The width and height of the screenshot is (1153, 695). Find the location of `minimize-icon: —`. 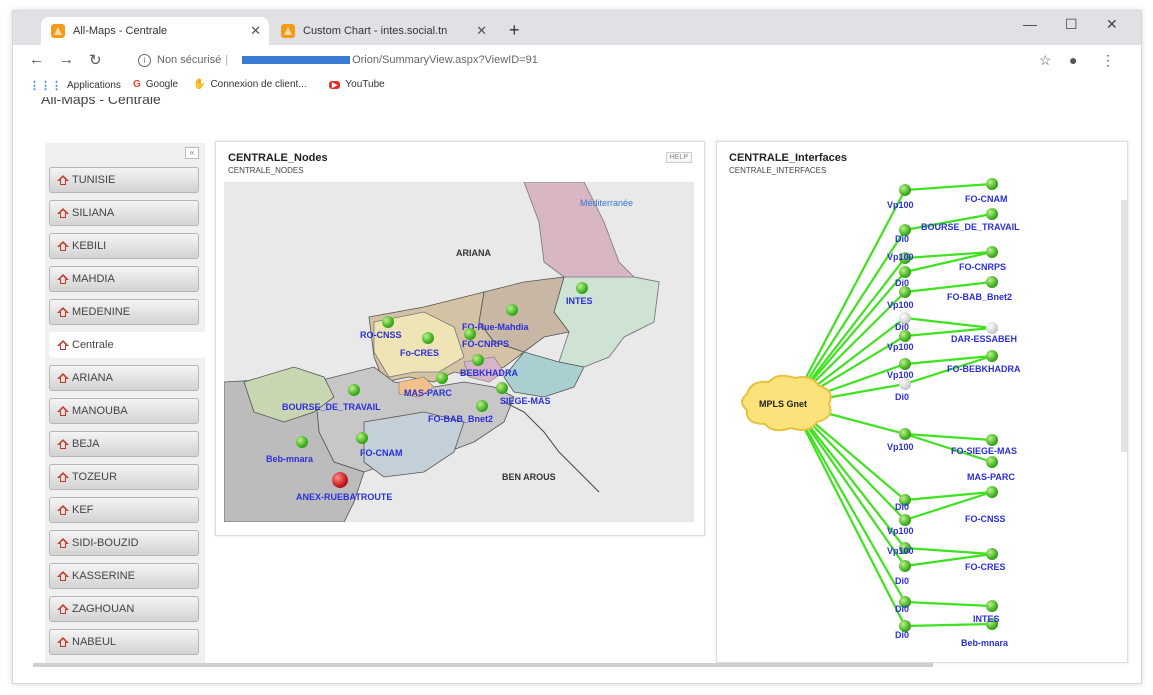

minimize-icon: — is located at coordinates (1030, 24).